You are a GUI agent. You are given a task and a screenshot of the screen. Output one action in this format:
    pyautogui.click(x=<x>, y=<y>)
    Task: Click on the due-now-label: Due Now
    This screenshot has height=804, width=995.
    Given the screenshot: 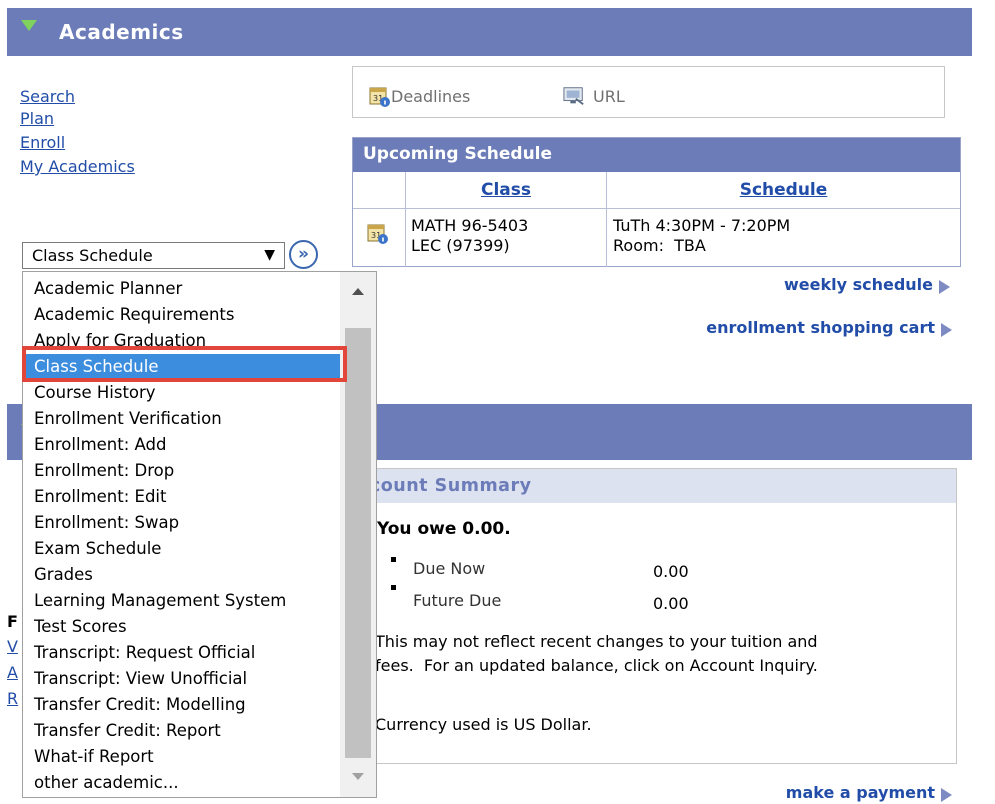 What is the action you would take?
    pyautogui.click(x=449, y=568)
    